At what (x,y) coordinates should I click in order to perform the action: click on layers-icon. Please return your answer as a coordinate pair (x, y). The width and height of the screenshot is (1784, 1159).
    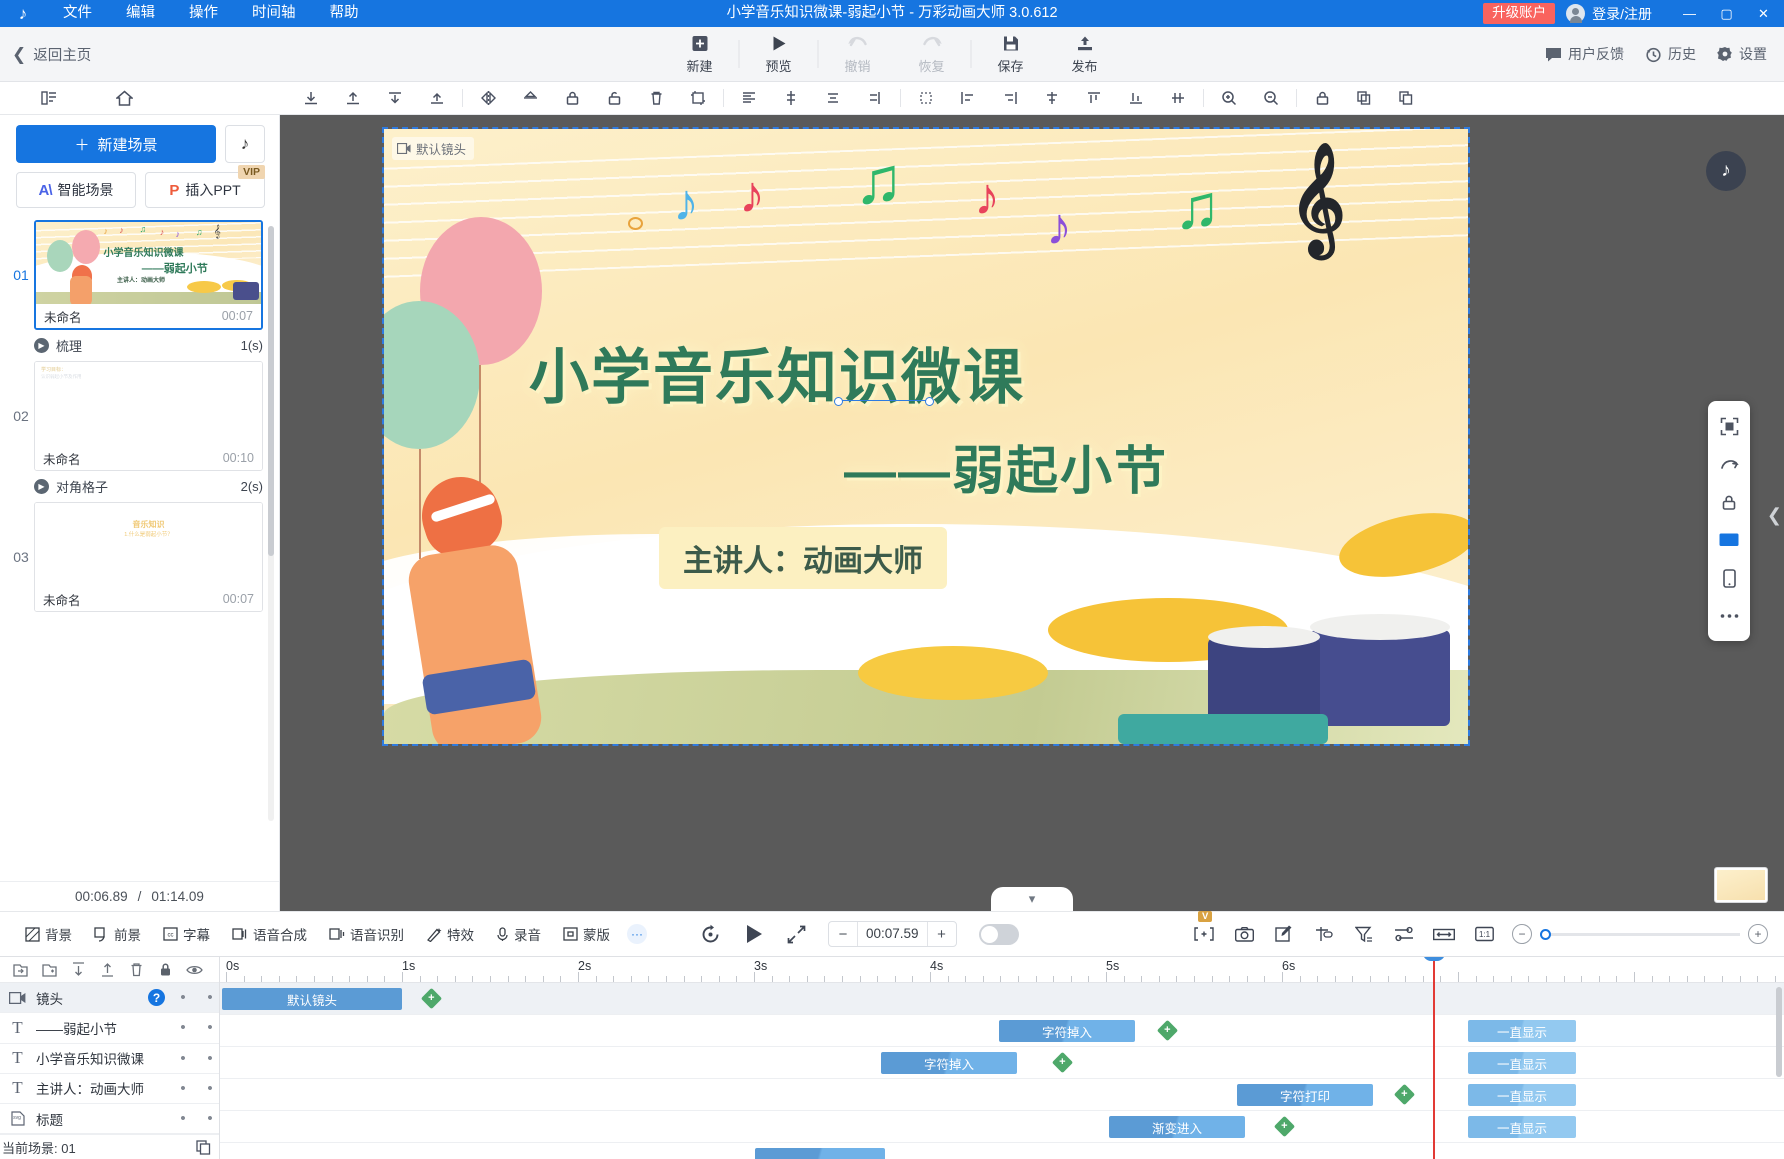
    Looking at the image, I should click on (49, 98).